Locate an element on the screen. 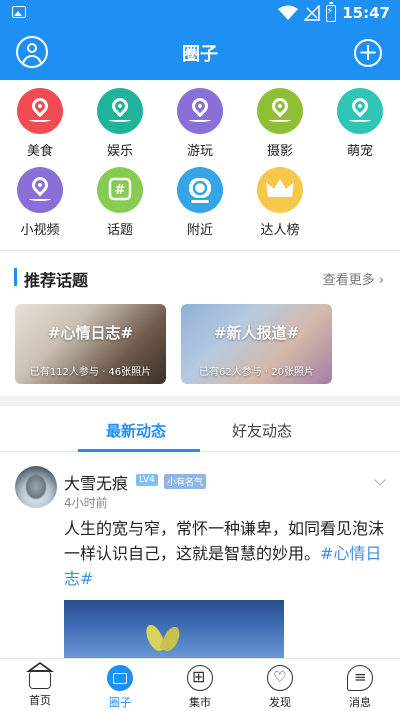  category-pets: 萌宠 is located at coordinates (360, 123).